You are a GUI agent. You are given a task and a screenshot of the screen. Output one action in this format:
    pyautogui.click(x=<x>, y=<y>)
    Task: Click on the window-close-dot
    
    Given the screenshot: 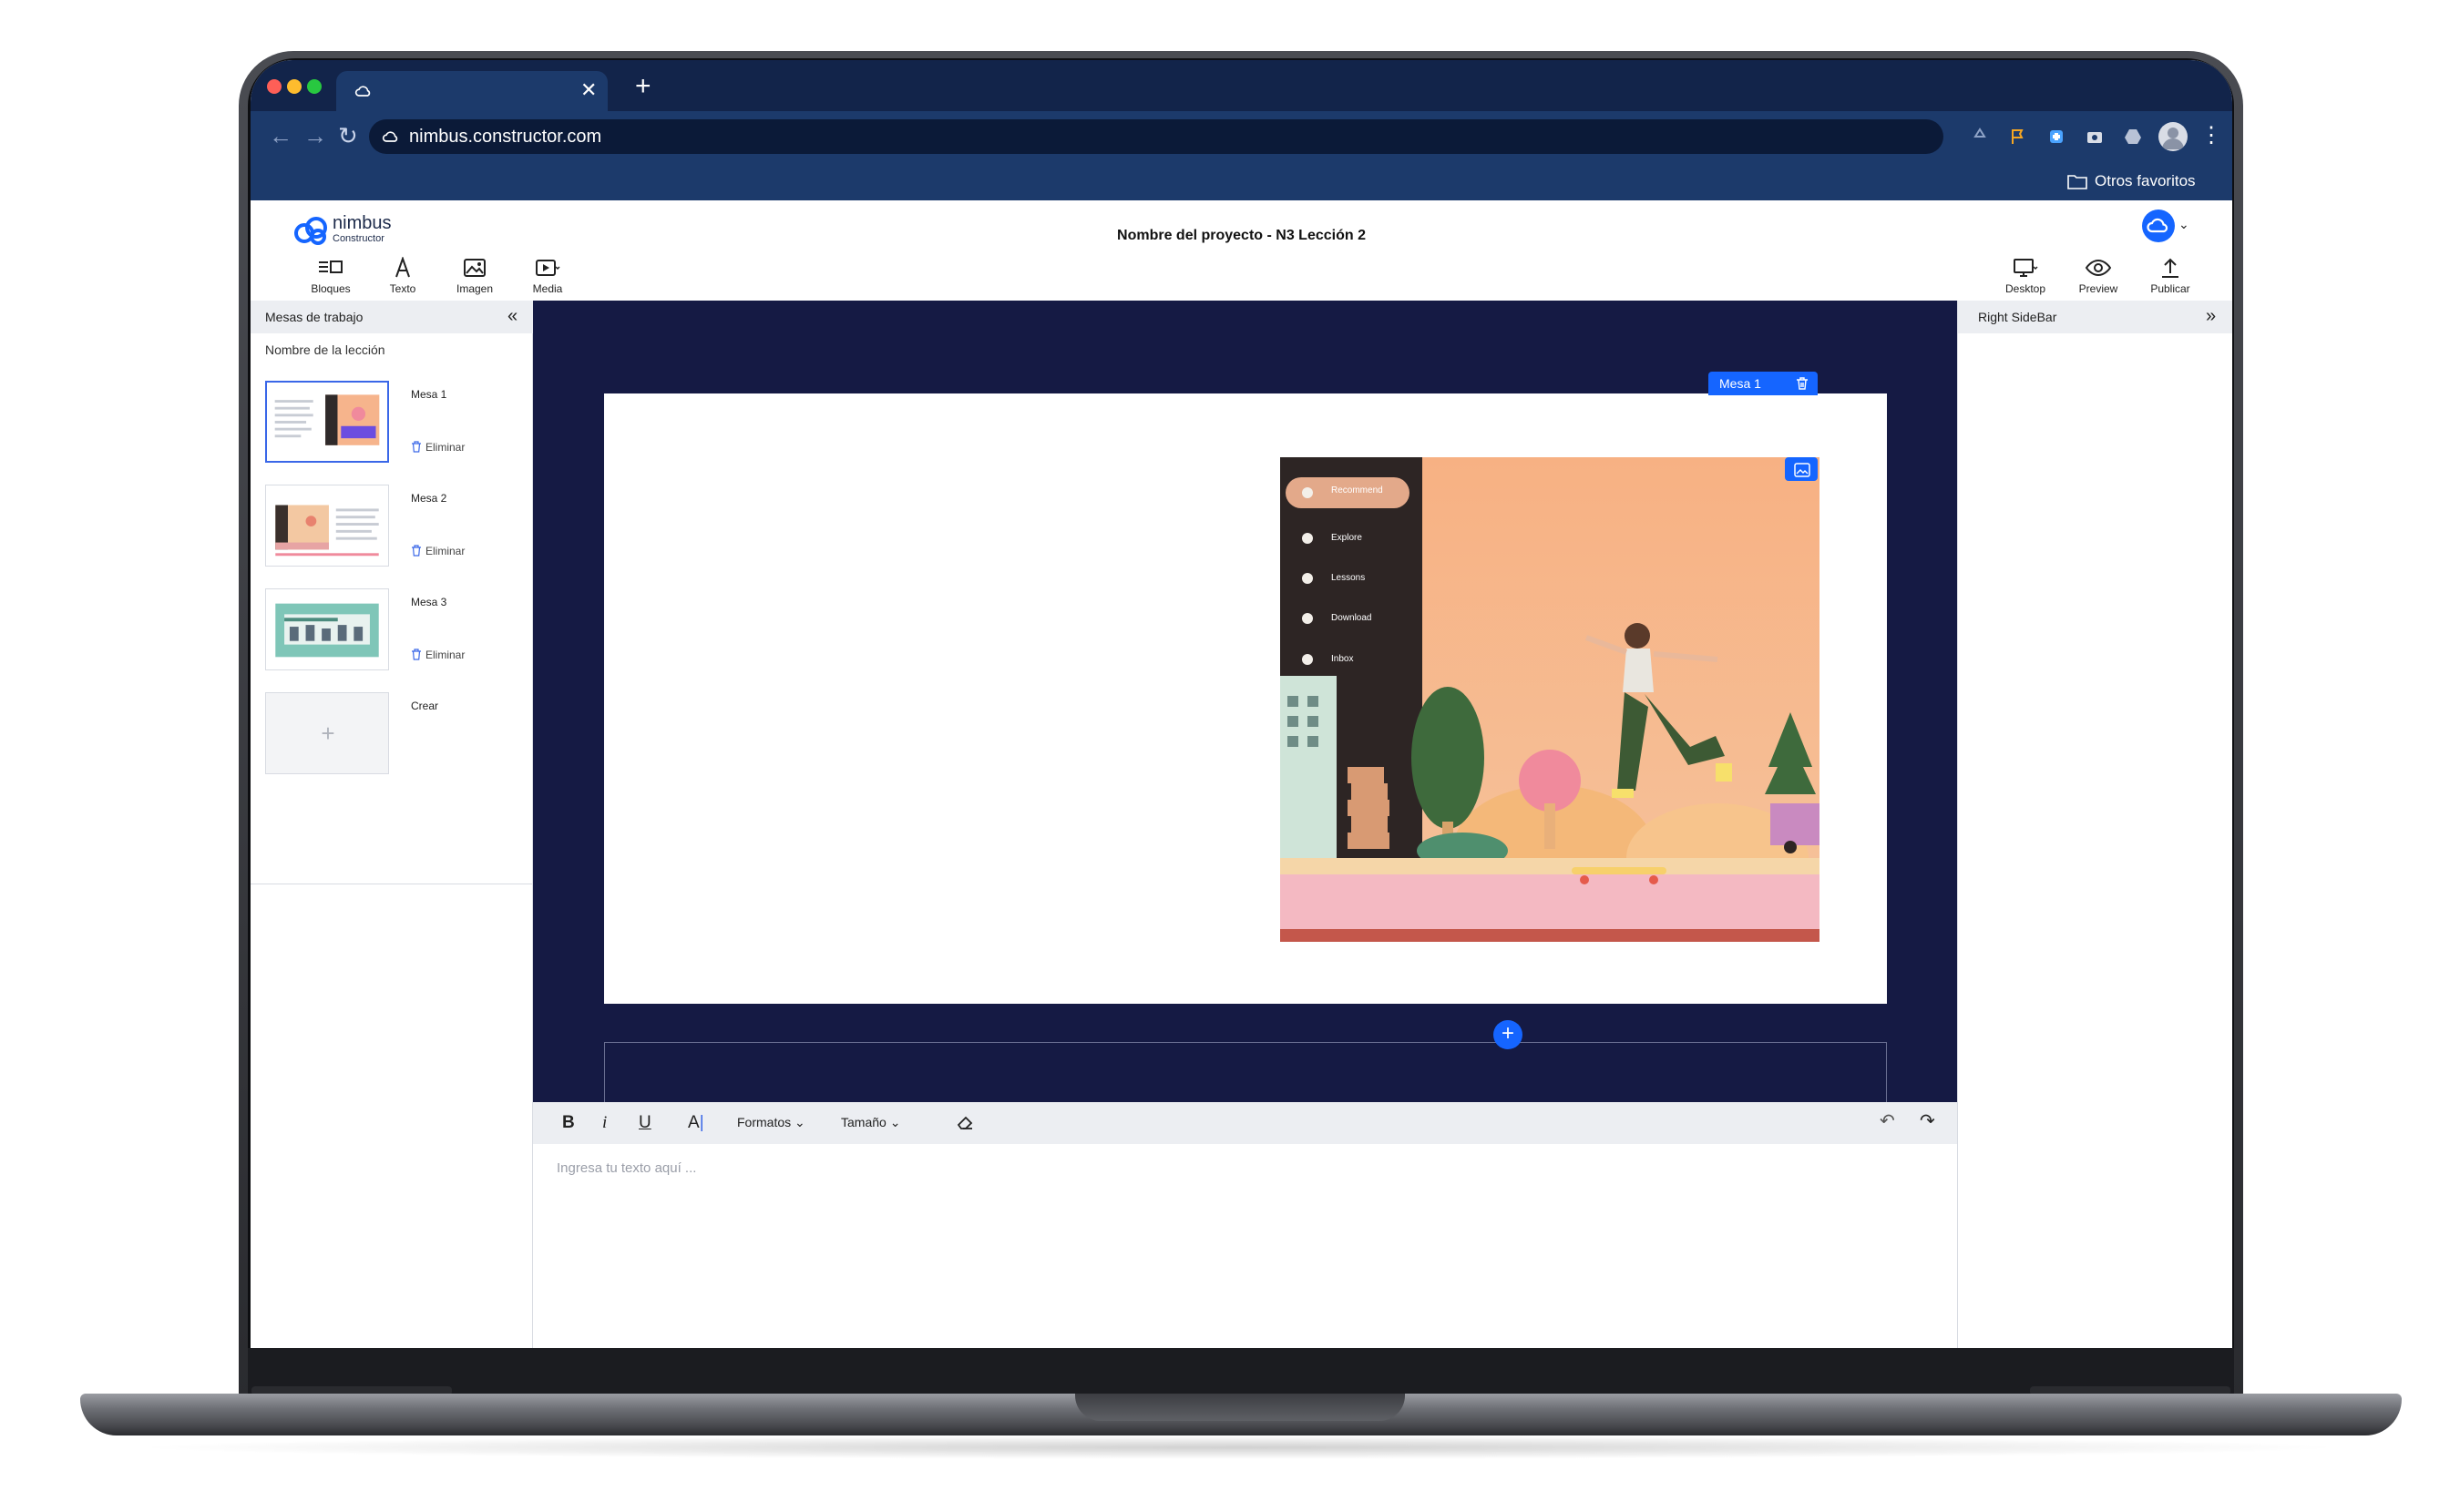 What is the action you would take?
    pyautogui.click(x=274, y=86)
    